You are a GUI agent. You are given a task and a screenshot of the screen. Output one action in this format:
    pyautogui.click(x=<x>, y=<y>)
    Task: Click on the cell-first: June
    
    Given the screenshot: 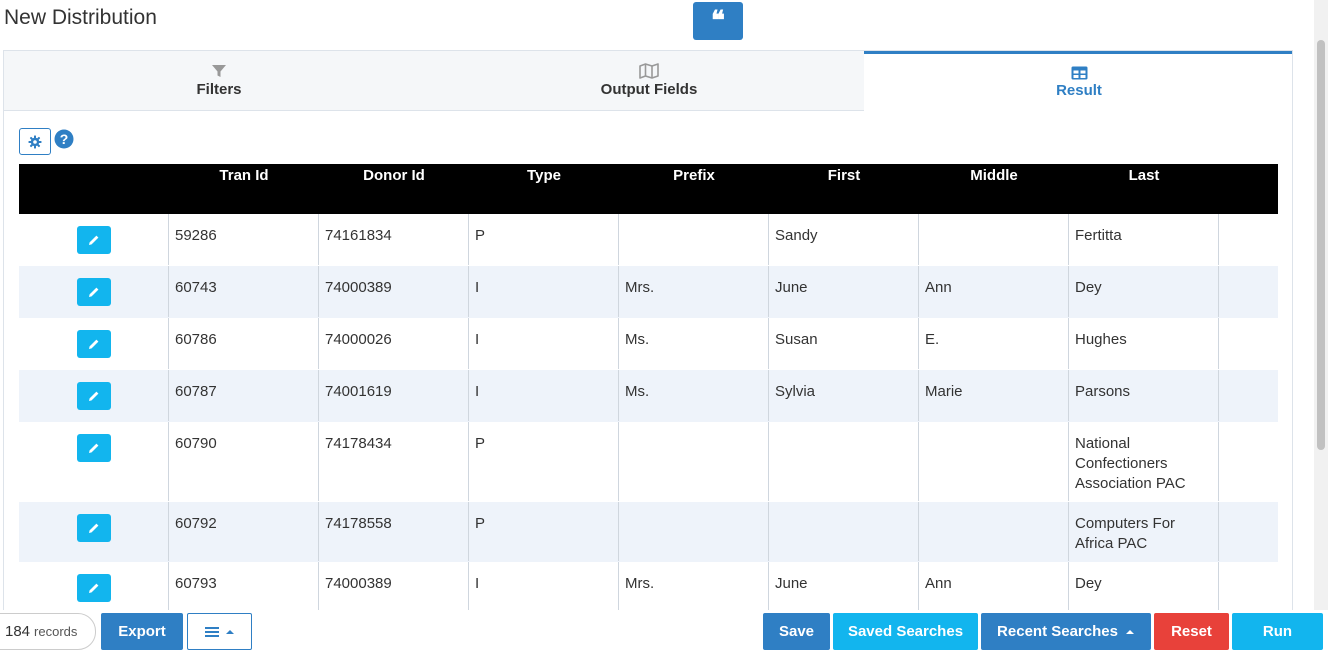 What is the action you would take?
    pyautogui.click(x=844, y=586)
    